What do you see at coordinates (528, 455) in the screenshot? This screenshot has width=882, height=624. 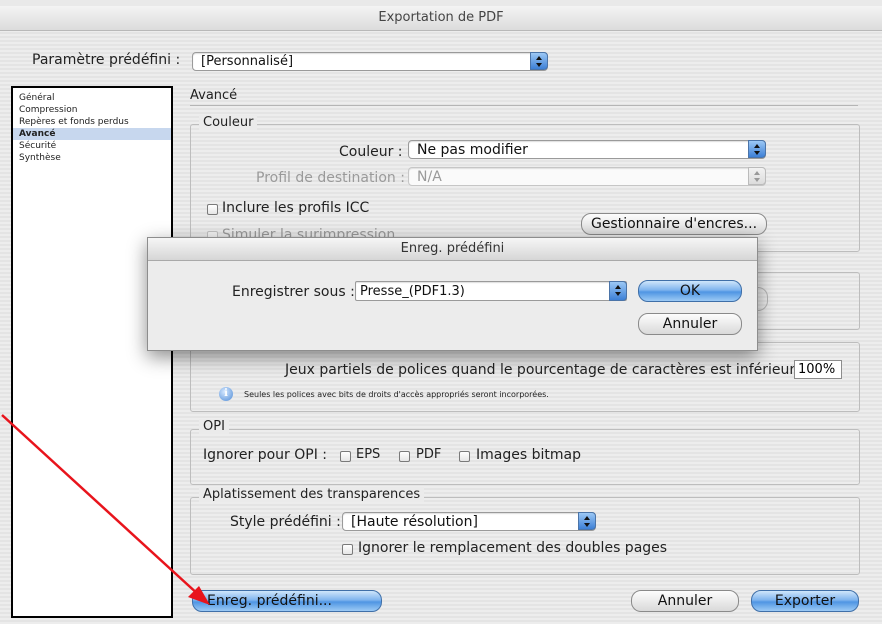 I see `opi-bitmap-label: Images bitmap` at bounding box center [528, 455].